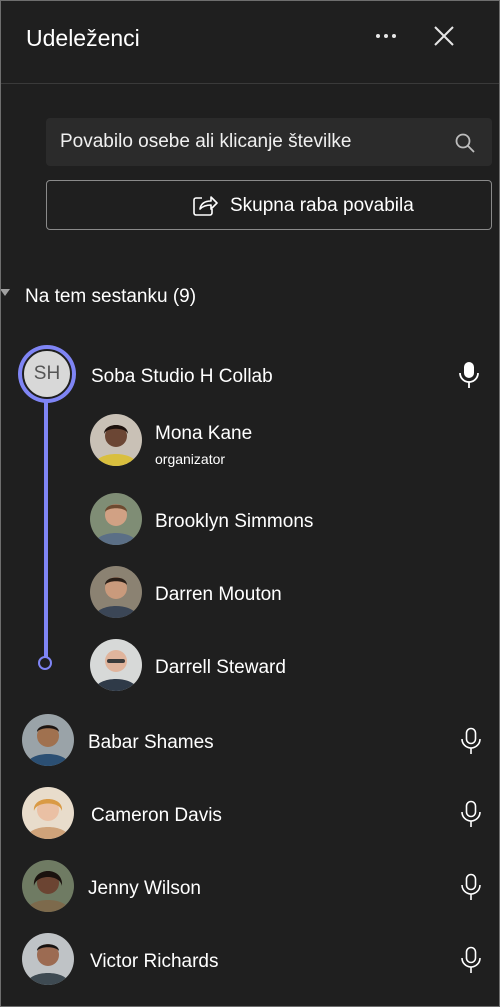 This screenshot has height=1007, width=500. Describe the element at coordinates (378, 36) in the screenshot. I see `more-icon` at that location.